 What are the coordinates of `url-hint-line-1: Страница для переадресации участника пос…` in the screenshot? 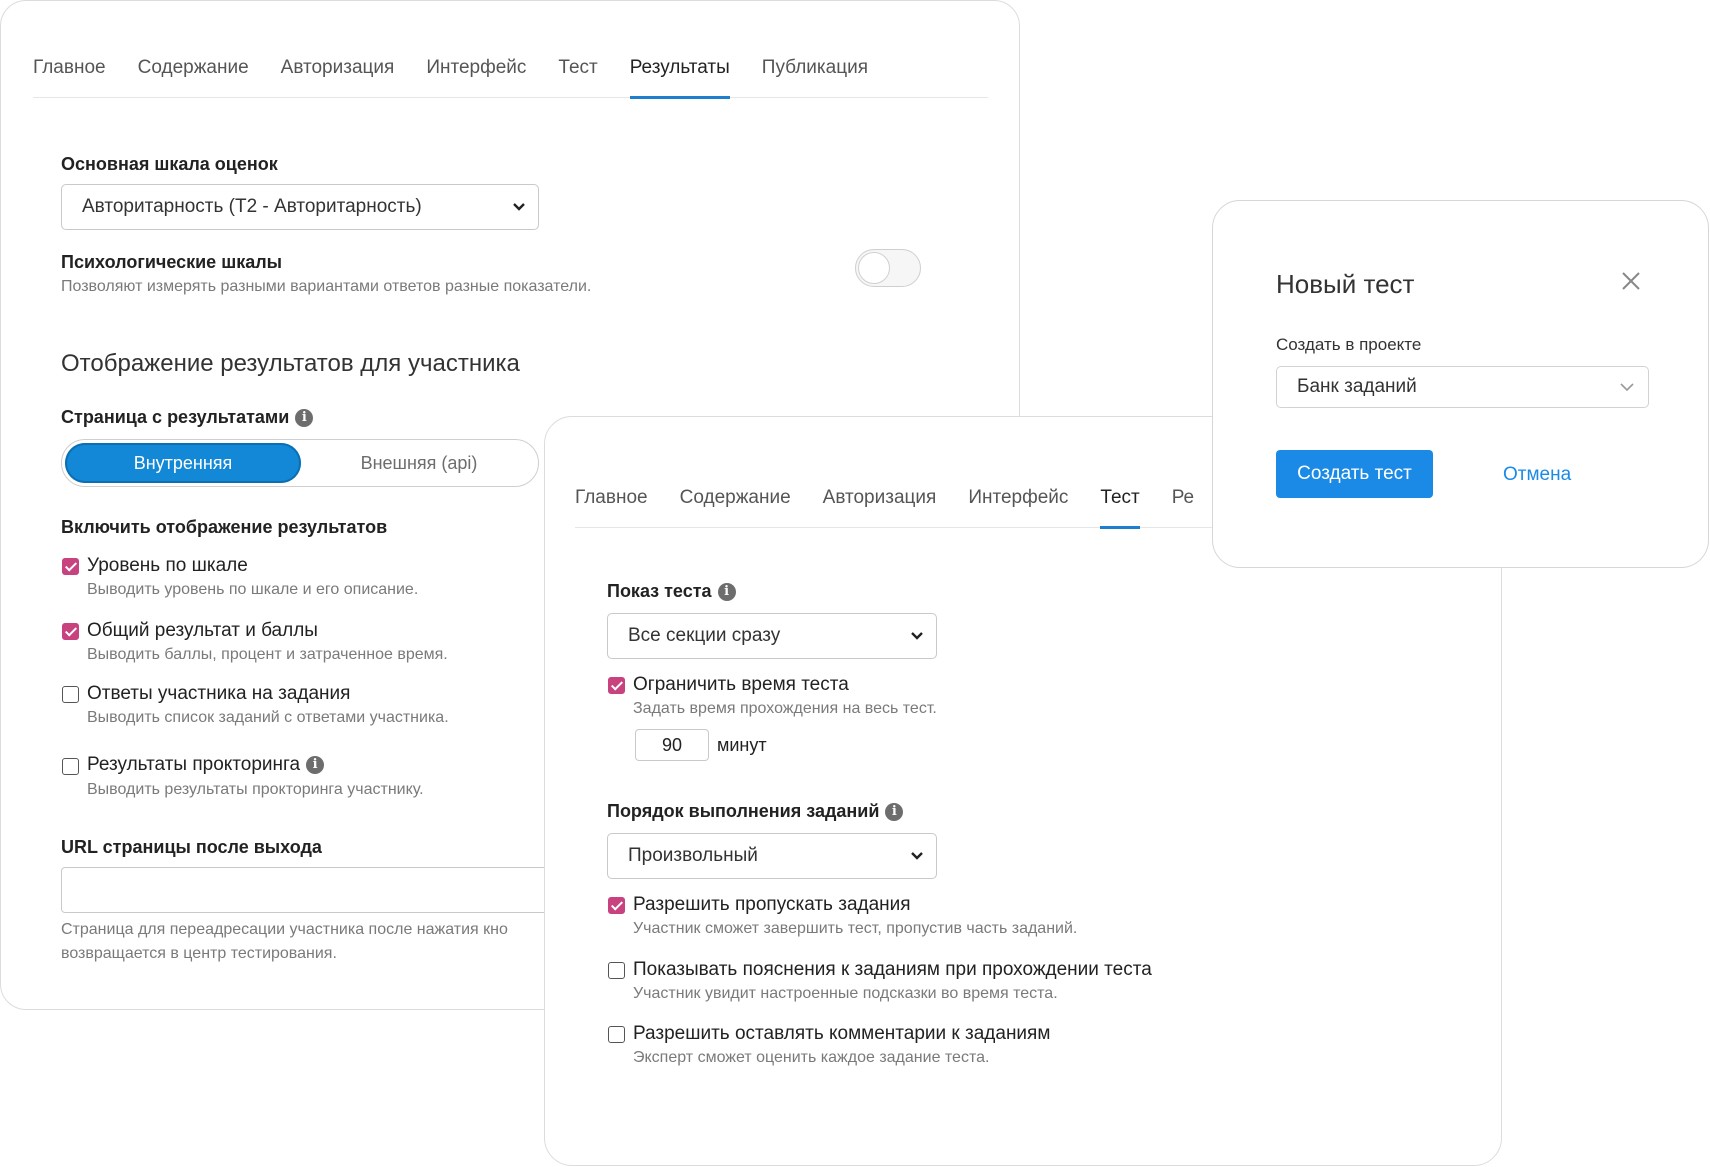 It's located at (284, 929).